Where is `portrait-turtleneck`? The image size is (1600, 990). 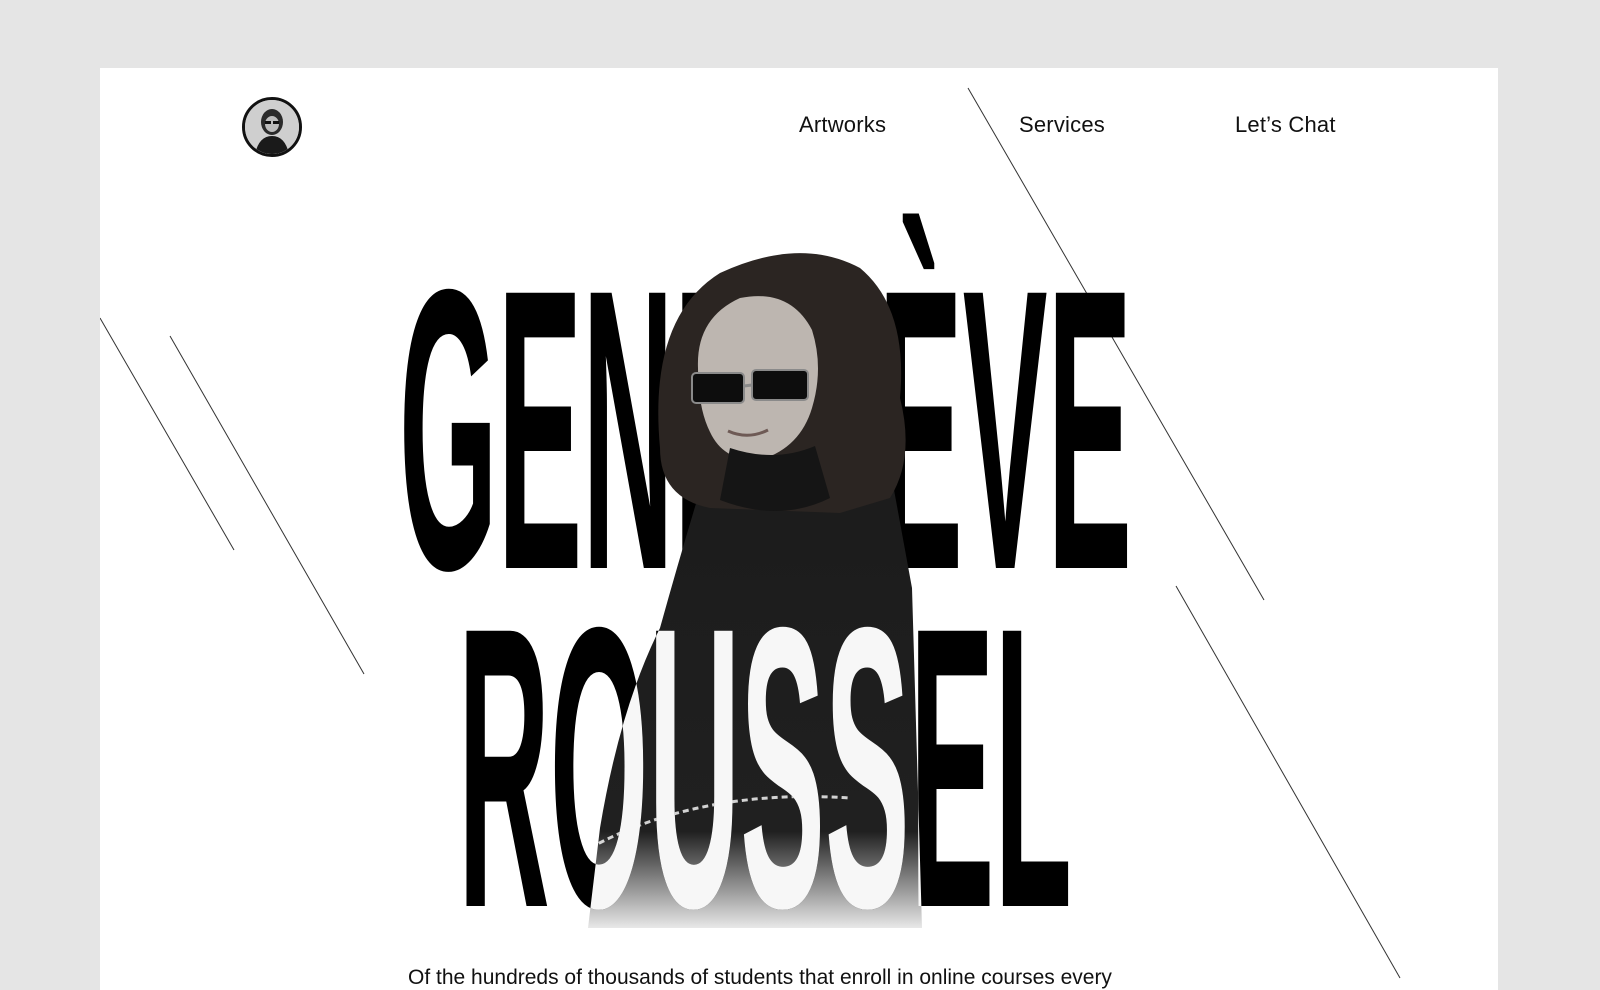 portrait-turtleneck is located at coordinates (775, 479).